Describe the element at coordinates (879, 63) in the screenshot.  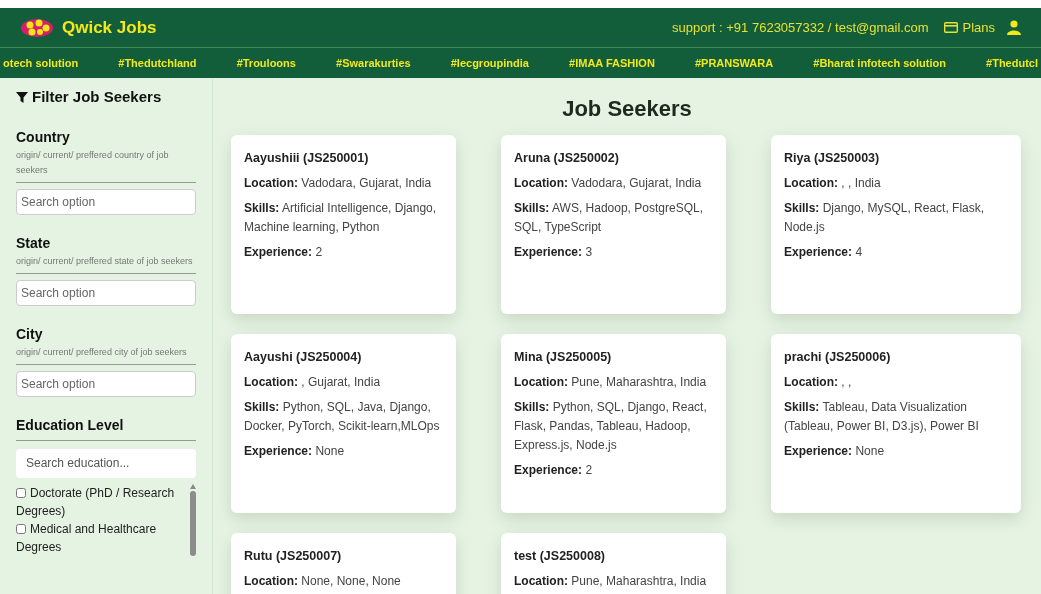
I see `company-tag: #Bharat infotech solution` at that location.